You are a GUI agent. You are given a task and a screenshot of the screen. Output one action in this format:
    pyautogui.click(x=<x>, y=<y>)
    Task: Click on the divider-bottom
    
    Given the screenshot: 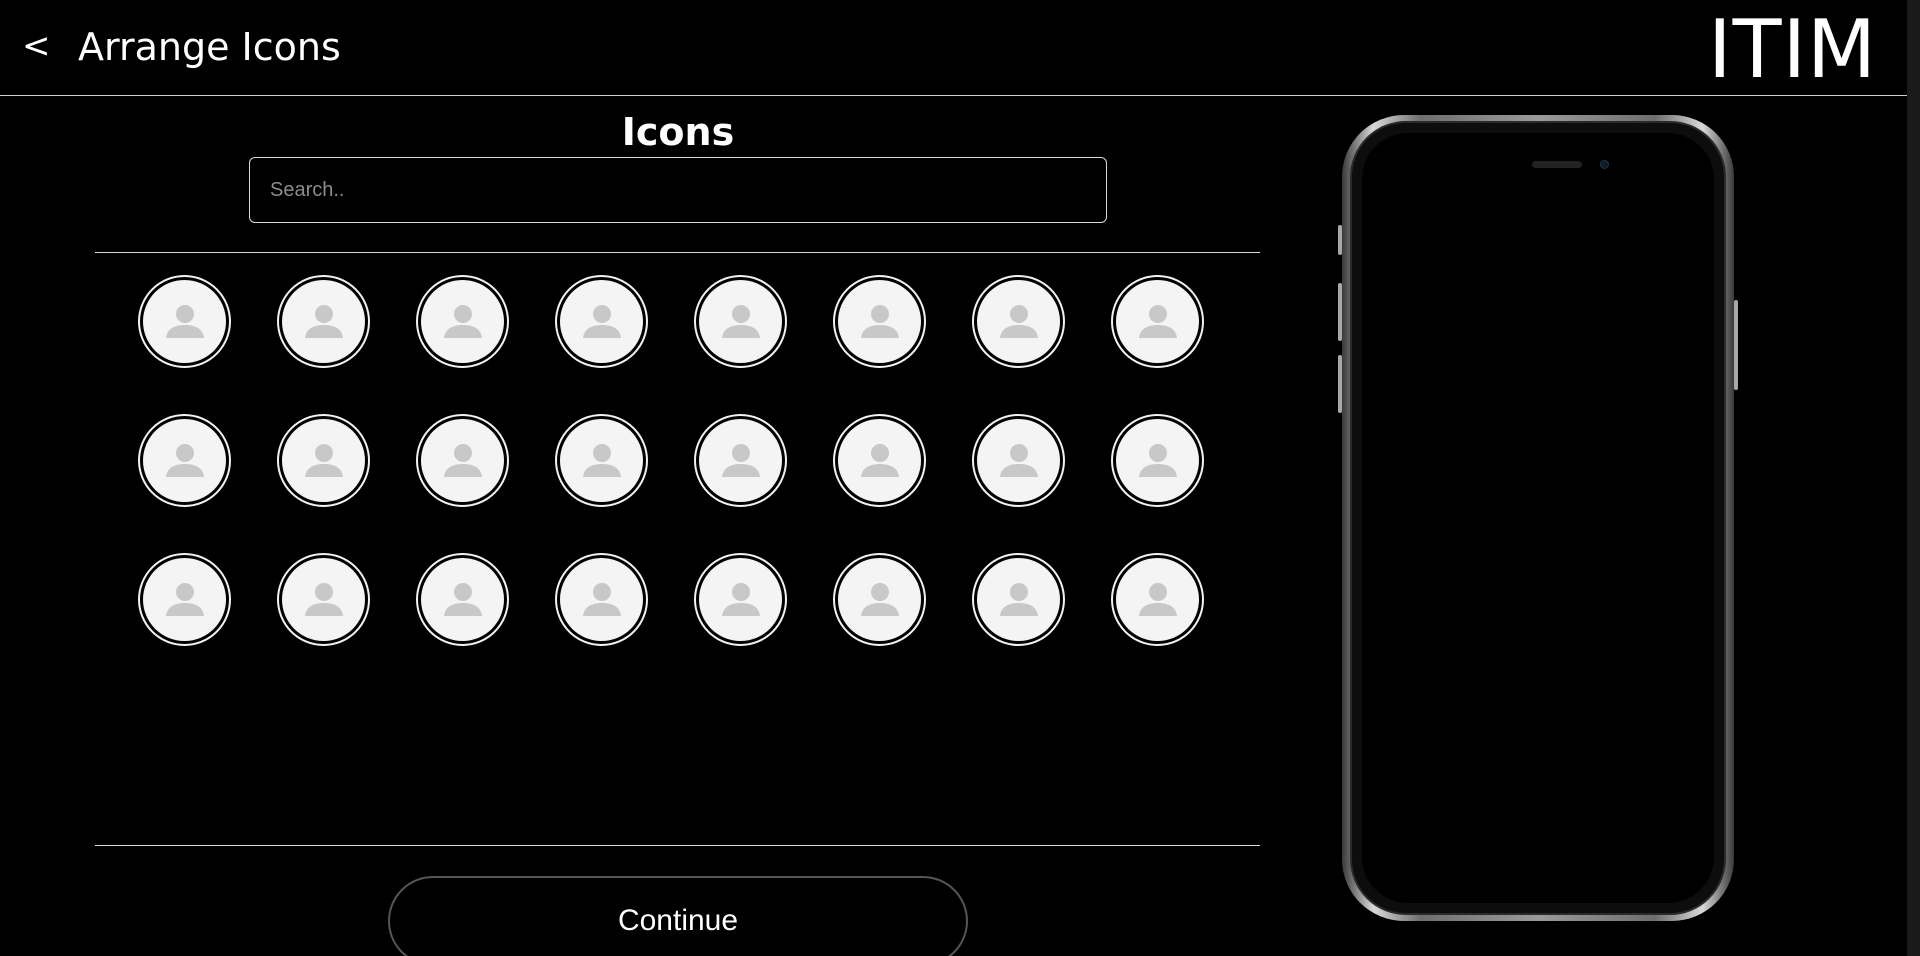 What is the action you would take?
    pyautogui.click(x=677, y=845)
    